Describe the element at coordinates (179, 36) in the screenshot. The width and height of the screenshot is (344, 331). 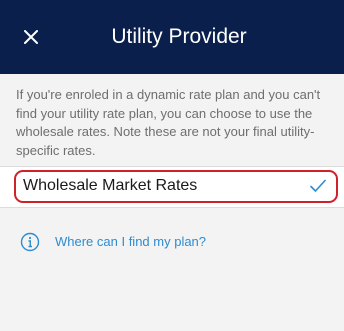
I see `page-title: Utility Provider` at that location.